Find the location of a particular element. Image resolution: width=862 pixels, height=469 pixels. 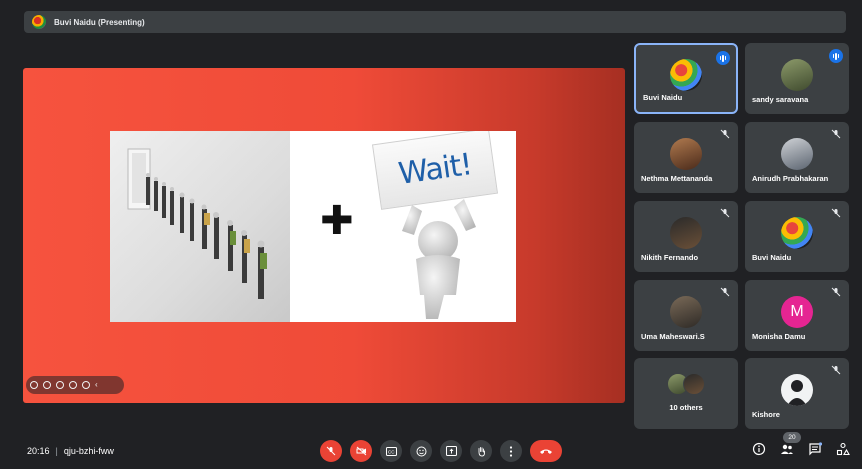

participant-tile: Nikith Fernando is located at coordinates (686, 236).